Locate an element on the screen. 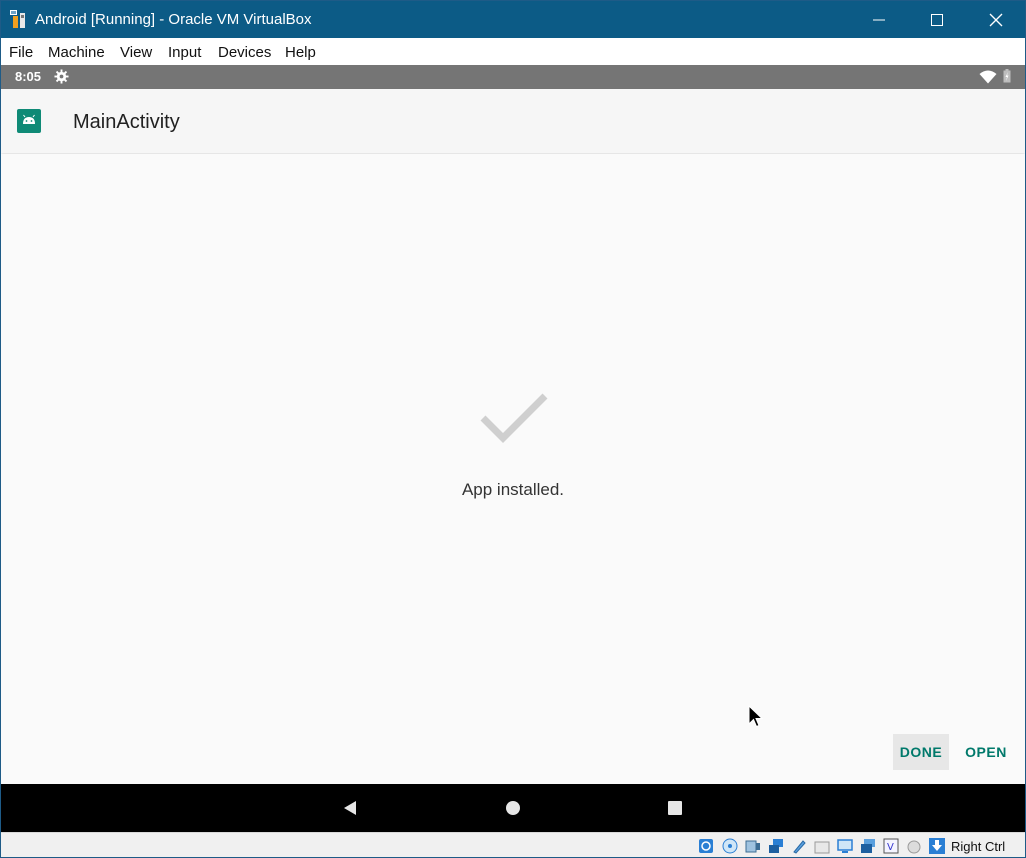 Image resolution: width=1026 pixels, height=858 pixels. svg-text: V is located at coordinates (890, 847).